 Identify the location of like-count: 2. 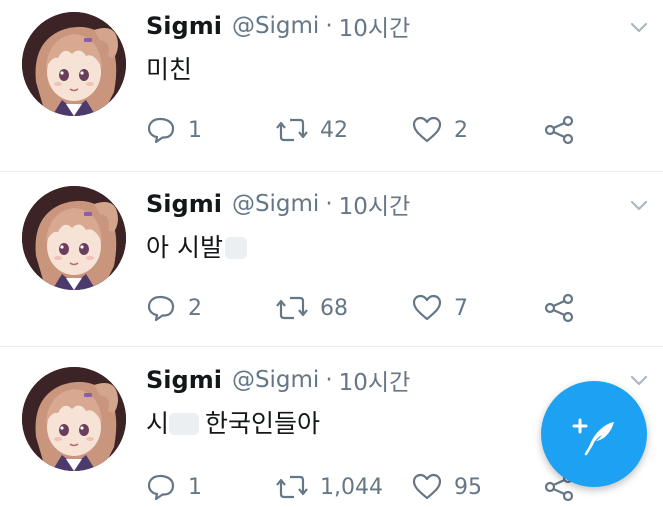
(461, 130).